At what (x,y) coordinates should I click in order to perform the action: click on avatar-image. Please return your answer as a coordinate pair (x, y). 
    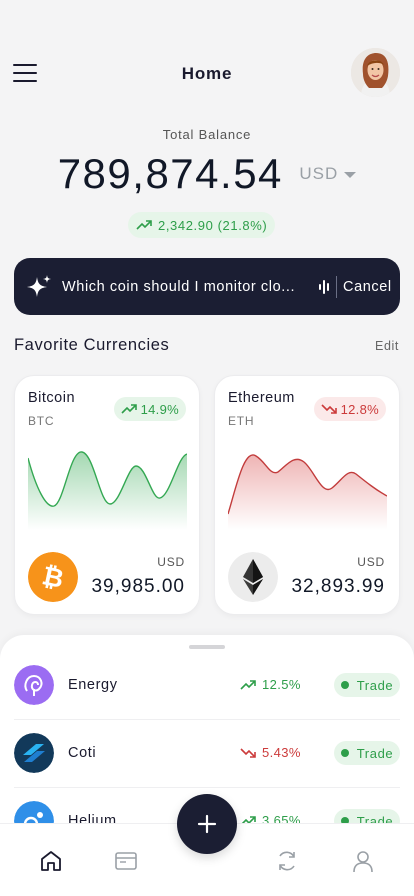
    Looking at the image, I should click on (375, 72).